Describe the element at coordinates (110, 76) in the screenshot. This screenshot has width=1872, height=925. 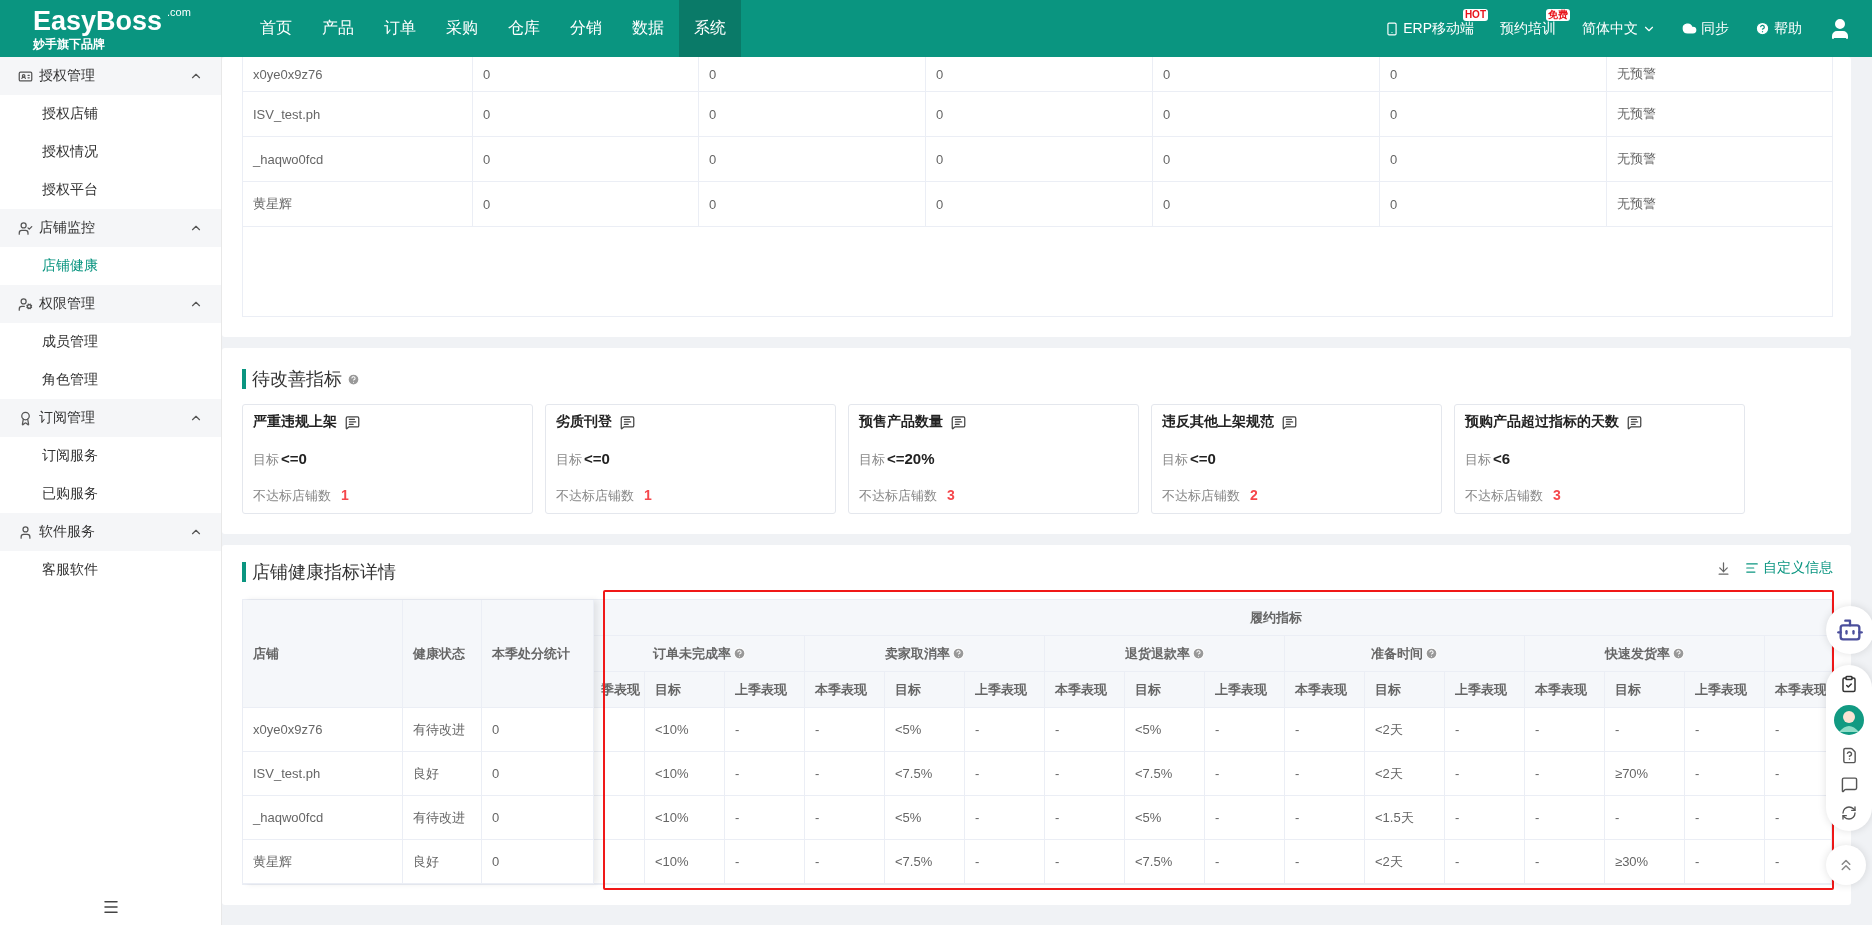
I see `sidebar-group: 授权管理` at that location.